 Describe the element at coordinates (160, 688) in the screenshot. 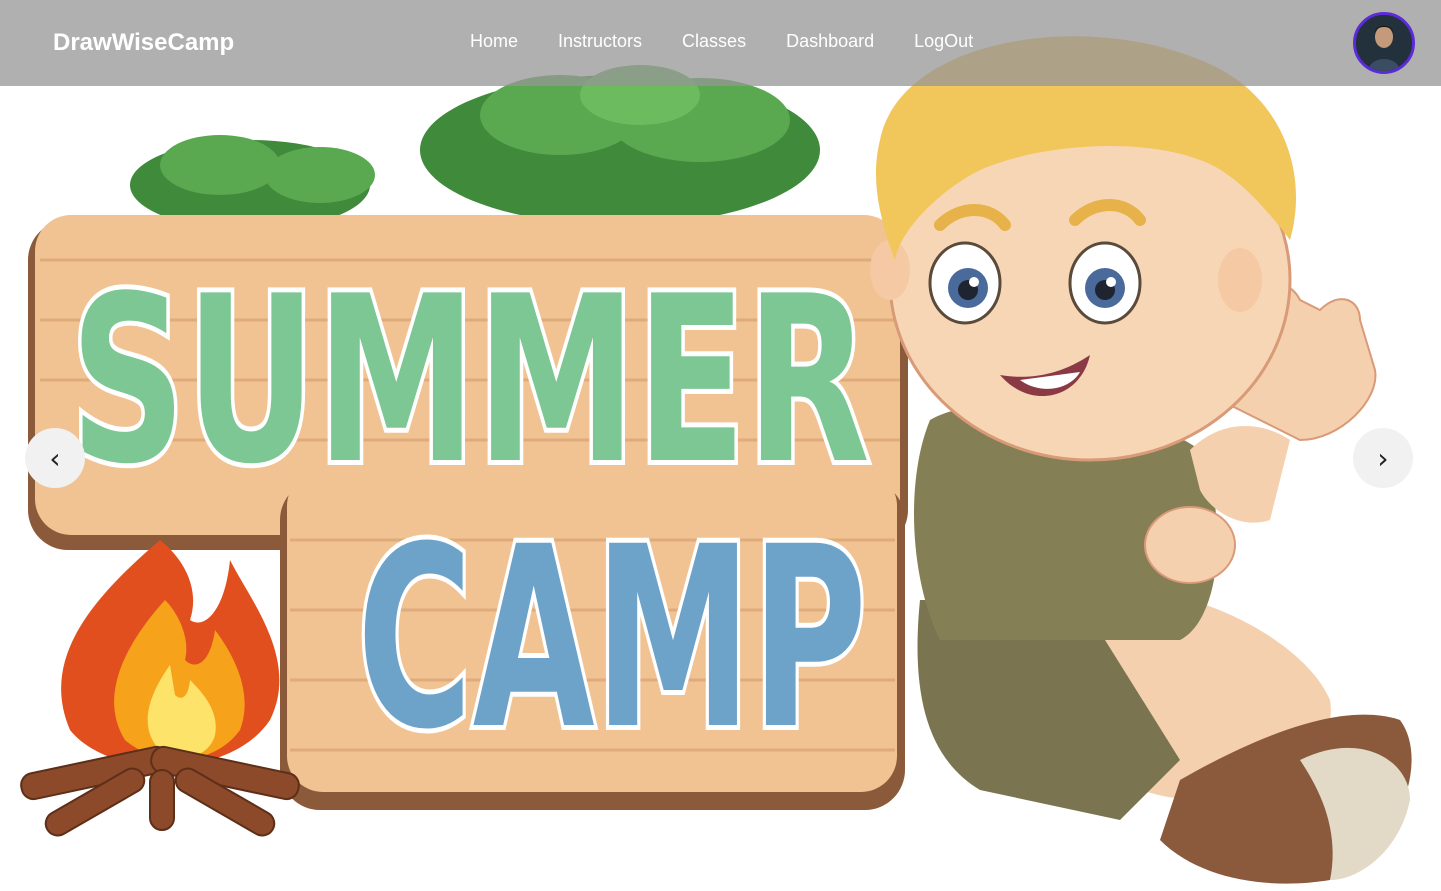

I see `campfire-icon` at that location.